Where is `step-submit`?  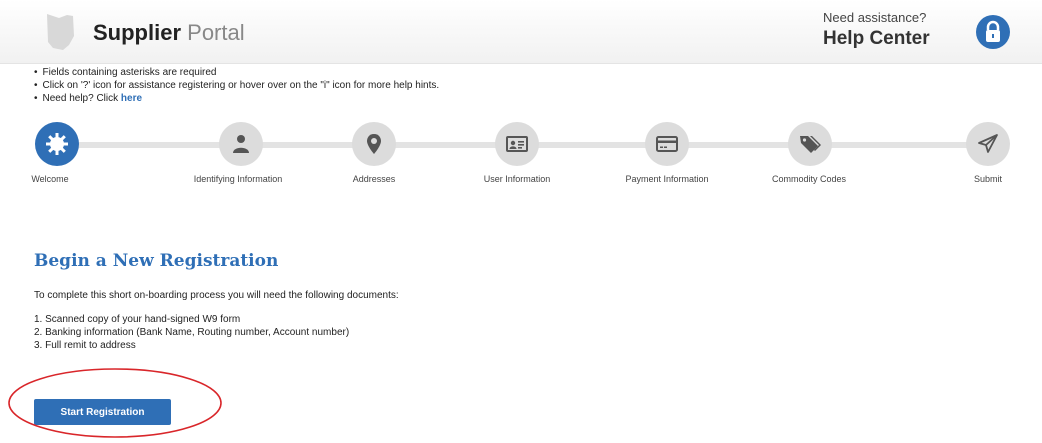
step-submit is located at coordinates (988, 144).